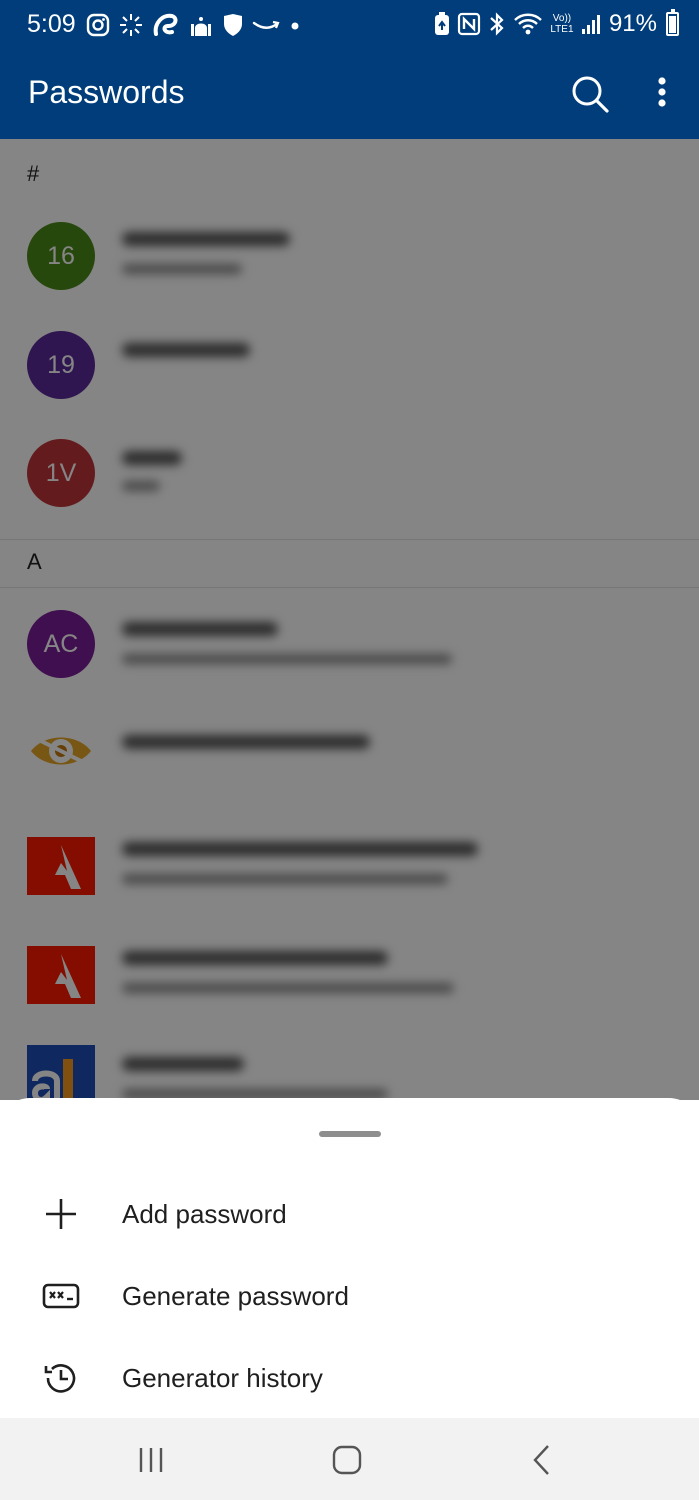 This screenshot has width=699, height=1500. What do you see at coordinates (51, 24) in the screenshot?
I see `status-time: 5:09` at bounding box center [51, 24].